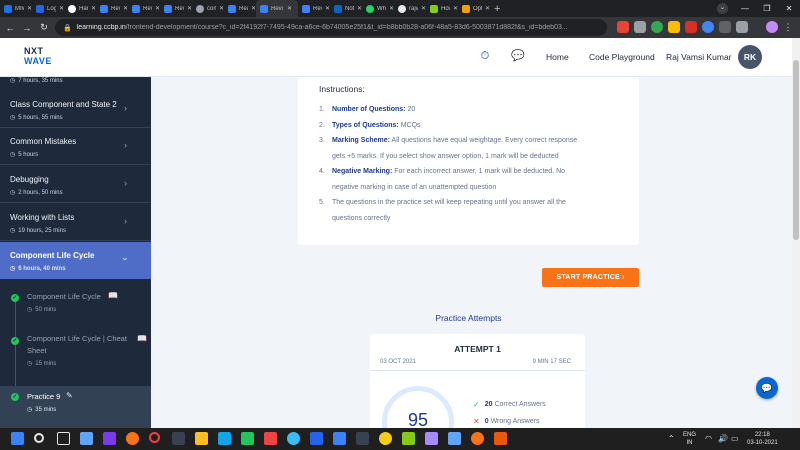  What do you see at coordinates (339, 438) in the screenshot?
I see `python-icon` at bounding box center [339, 438].